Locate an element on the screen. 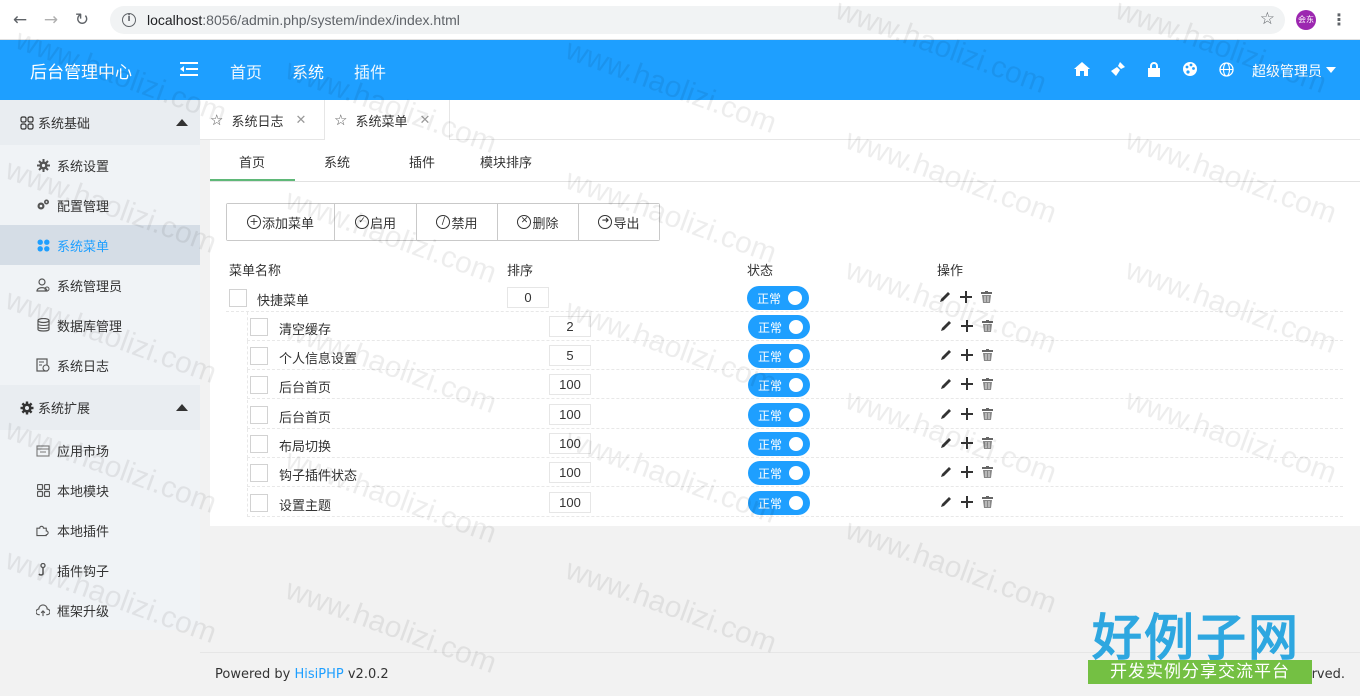 The image size is (1360, 696). sidebar-group-basic: 系统基础 is located at coordinates (100, 122).